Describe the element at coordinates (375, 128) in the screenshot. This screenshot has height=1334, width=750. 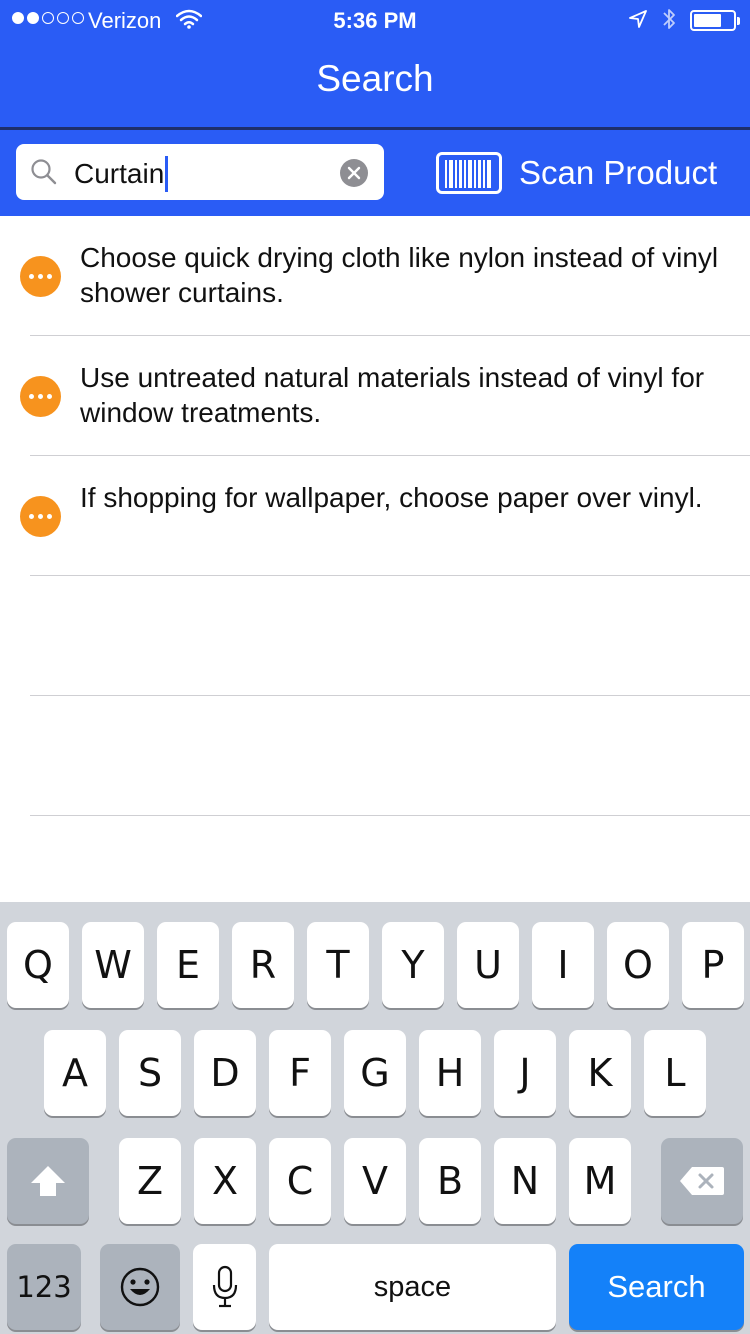
I see `header-divider` at that location.